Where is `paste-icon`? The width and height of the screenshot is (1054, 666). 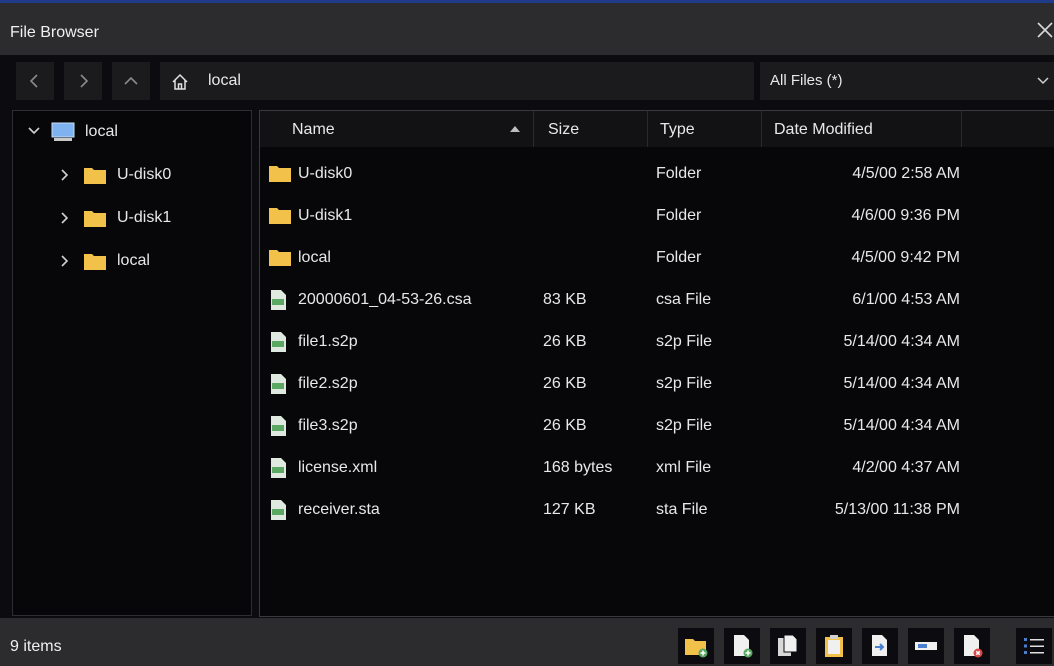
paste-icon is located at coordinates (834, 646).